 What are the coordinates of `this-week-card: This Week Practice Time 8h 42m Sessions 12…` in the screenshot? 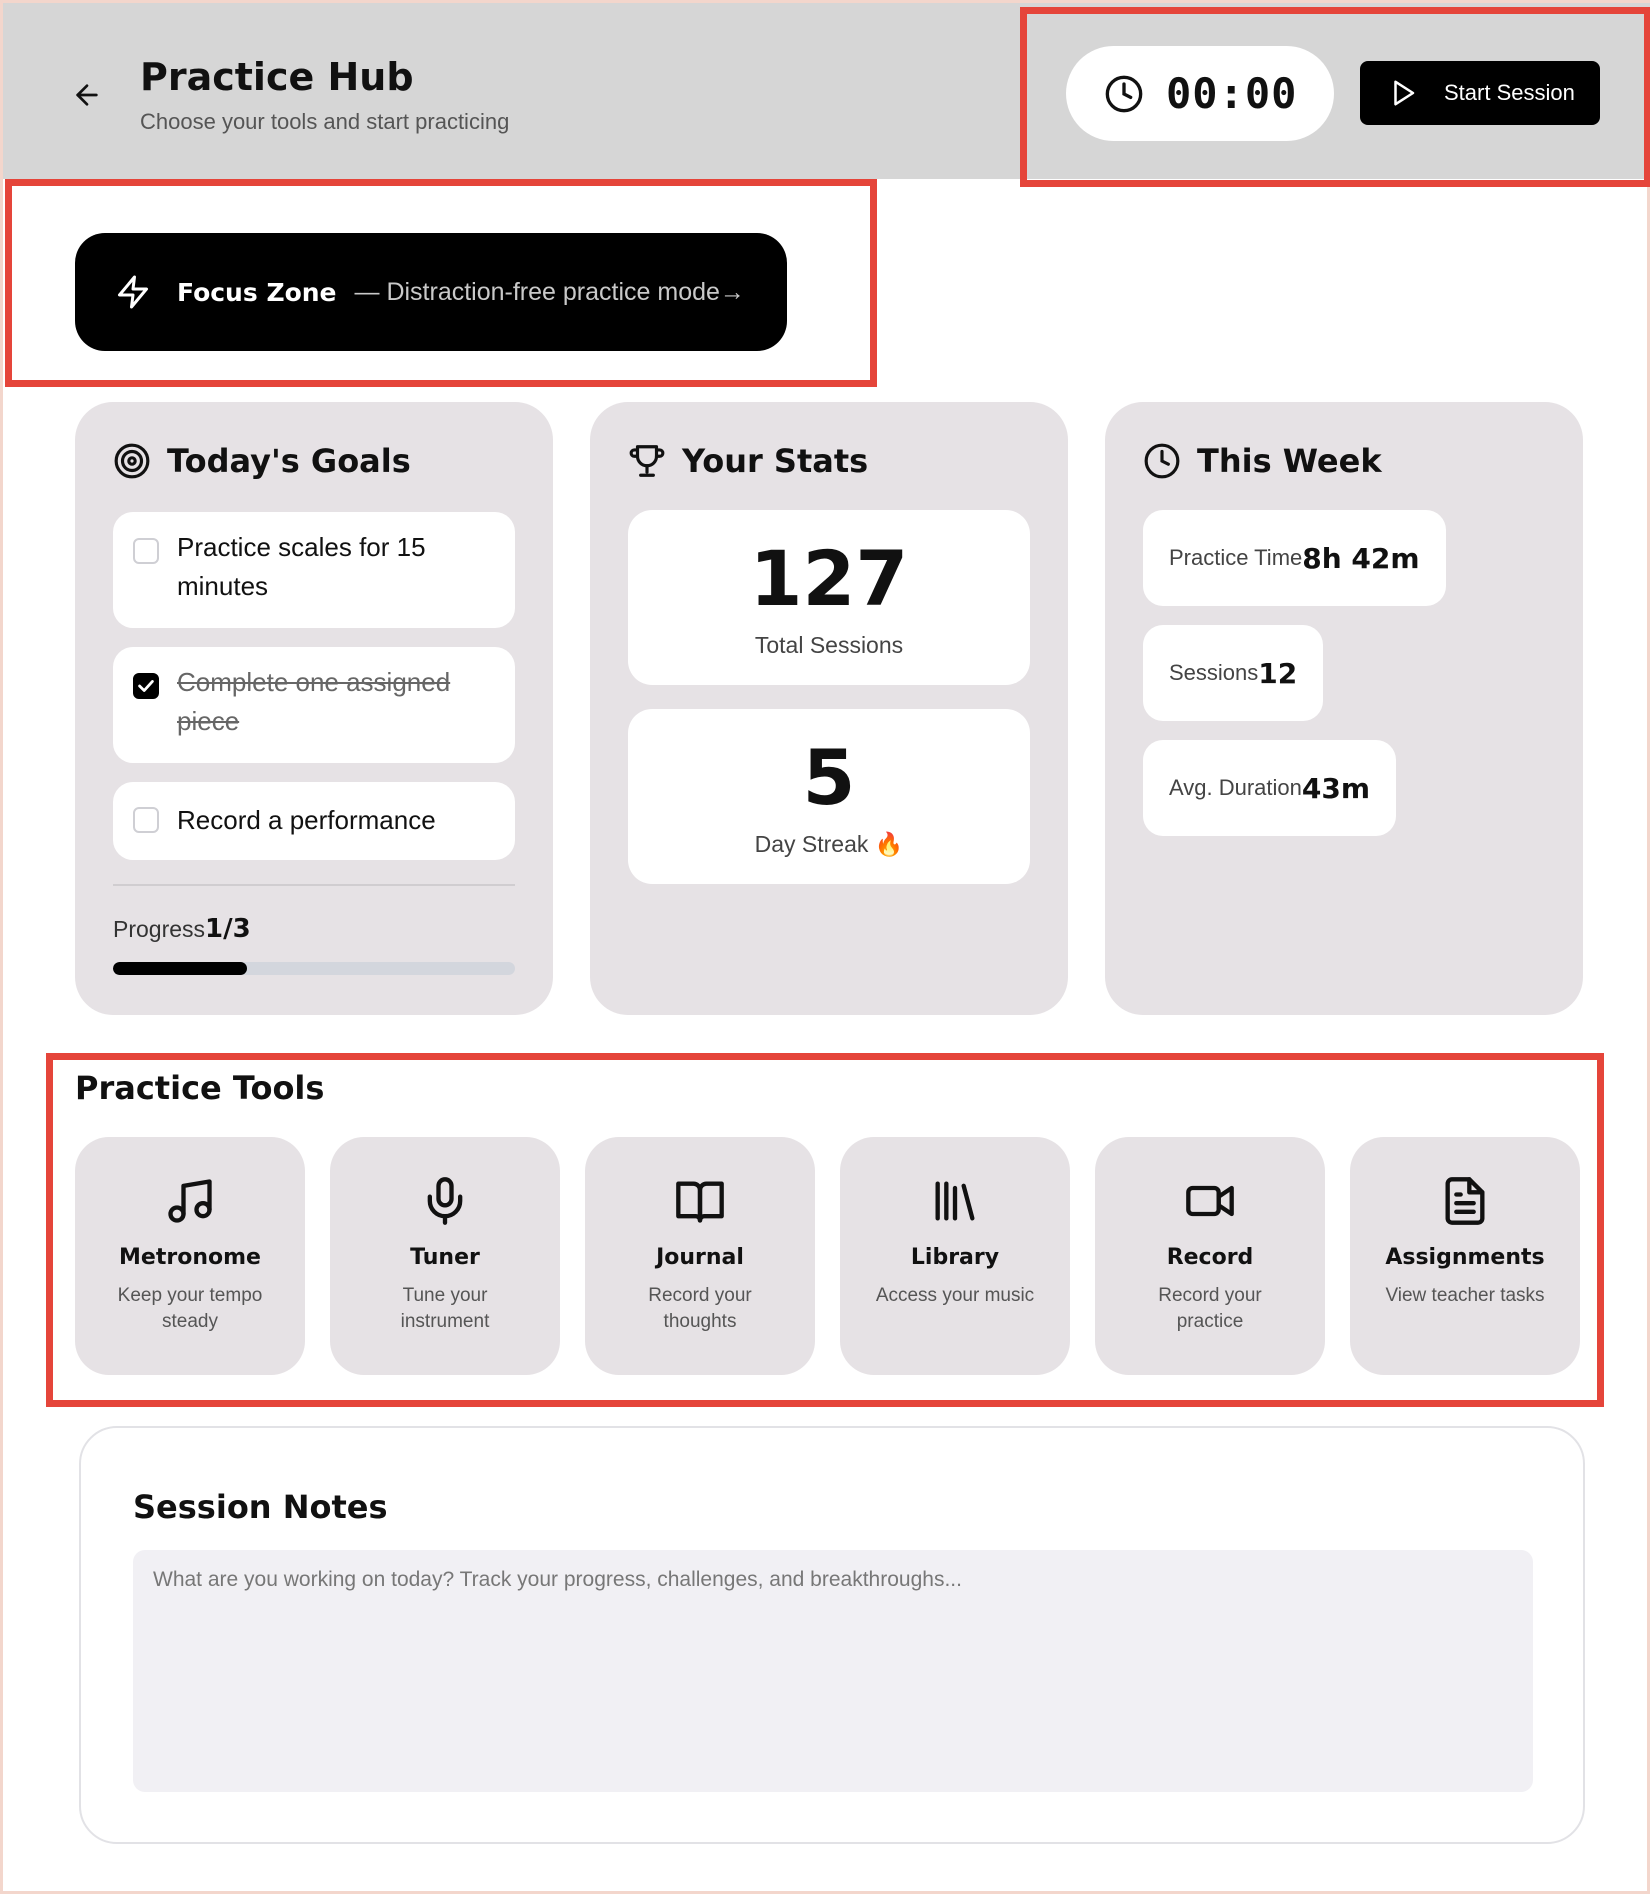 It's located at (1344, 708).